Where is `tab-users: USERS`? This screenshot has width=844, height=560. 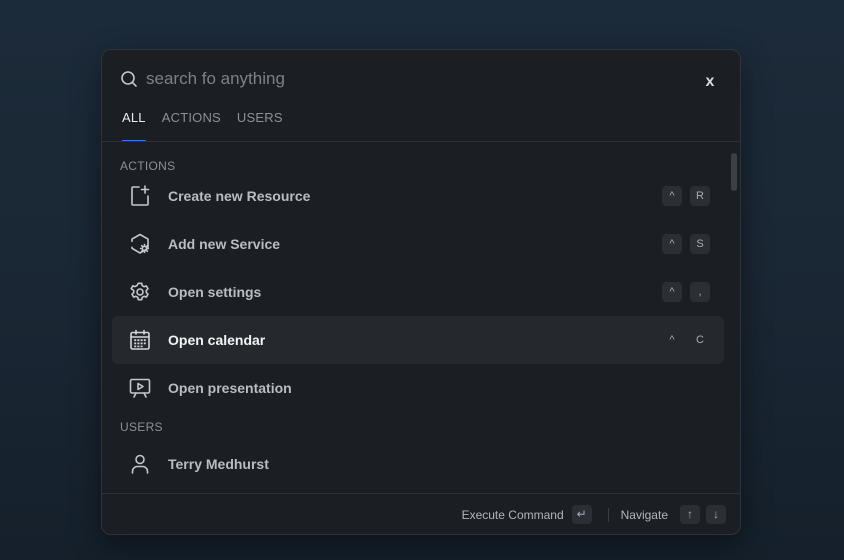 tab-users: USERS is located at coordinates (260, 125).